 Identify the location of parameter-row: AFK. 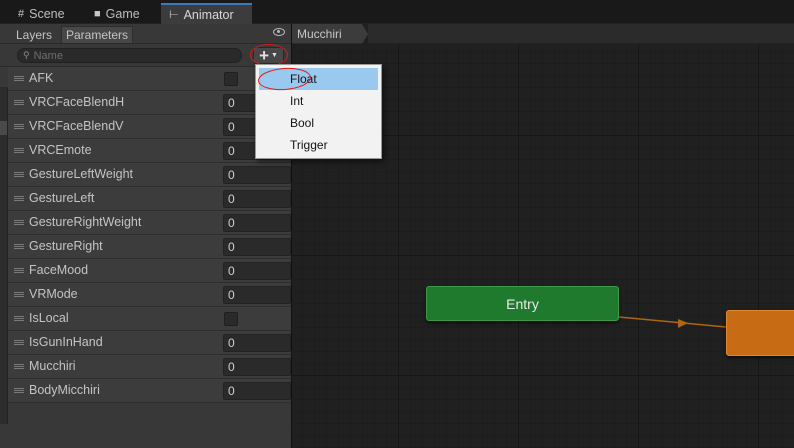
(149, 79).